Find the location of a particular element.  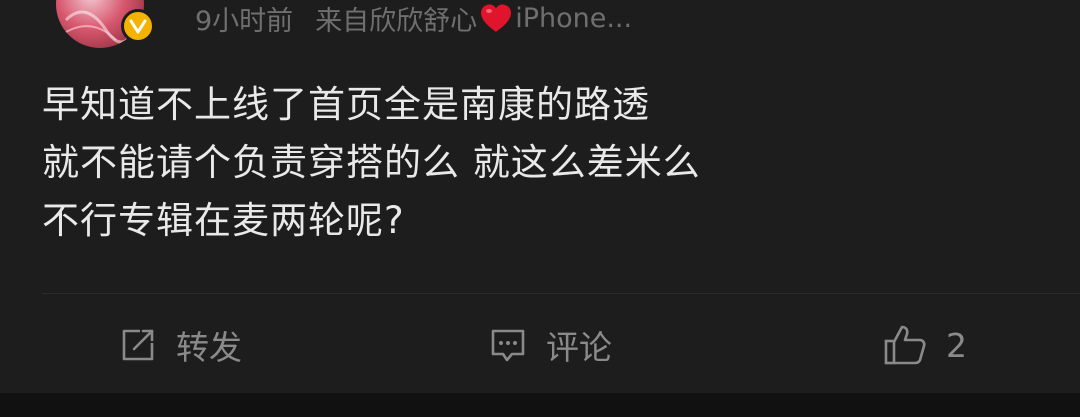

comment-label: 评论 is located at coordinates (579, 347).